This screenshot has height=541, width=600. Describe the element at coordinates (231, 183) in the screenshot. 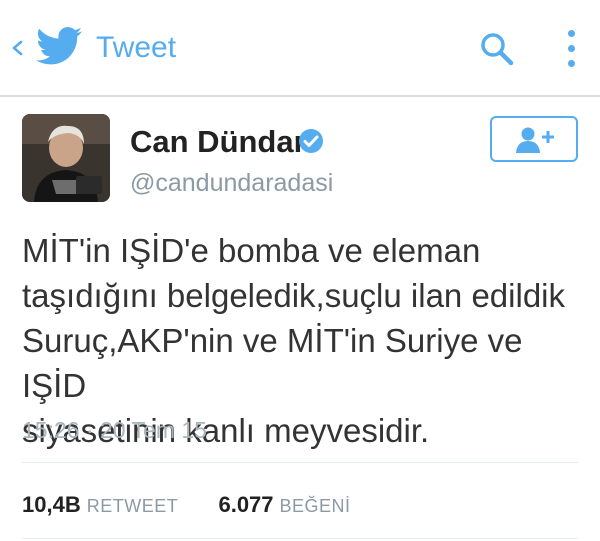

I see `author-handle: @candundaradasi` at that location.